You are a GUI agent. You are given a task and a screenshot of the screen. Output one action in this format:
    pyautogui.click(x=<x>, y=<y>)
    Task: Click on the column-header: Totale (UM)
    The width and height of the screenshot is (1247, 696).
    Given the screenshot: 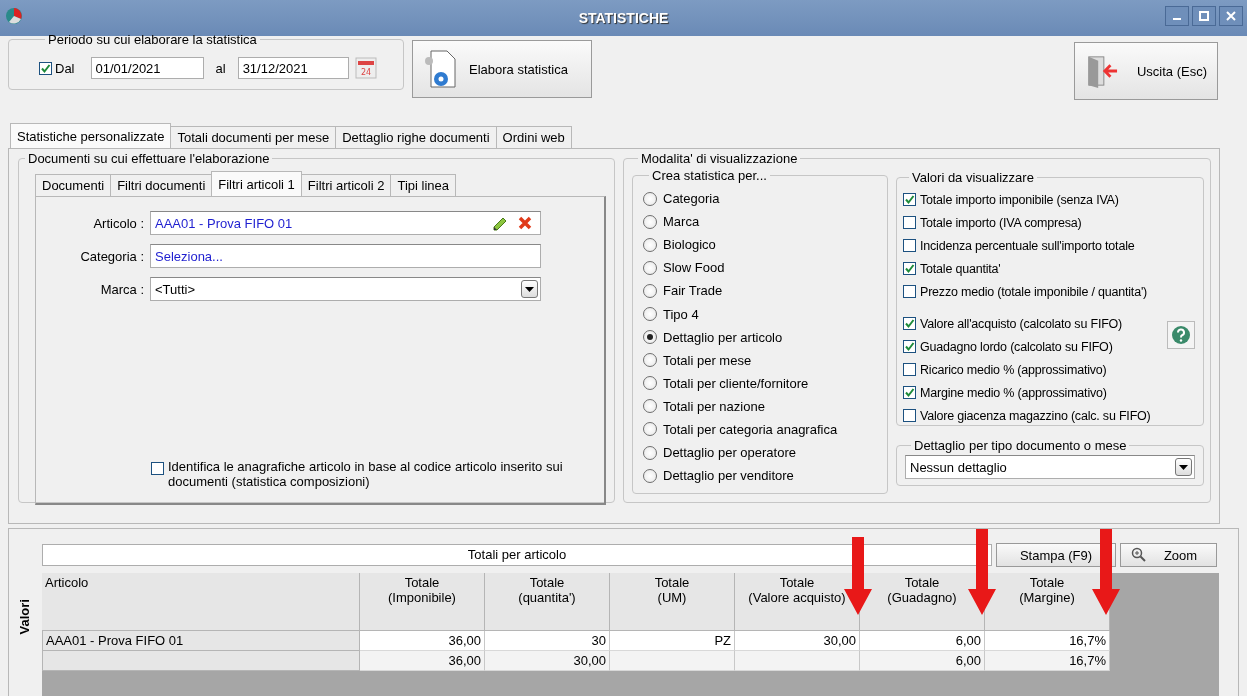 What is the action you would take?
    pyautogui.click(x=672, y=602)
    